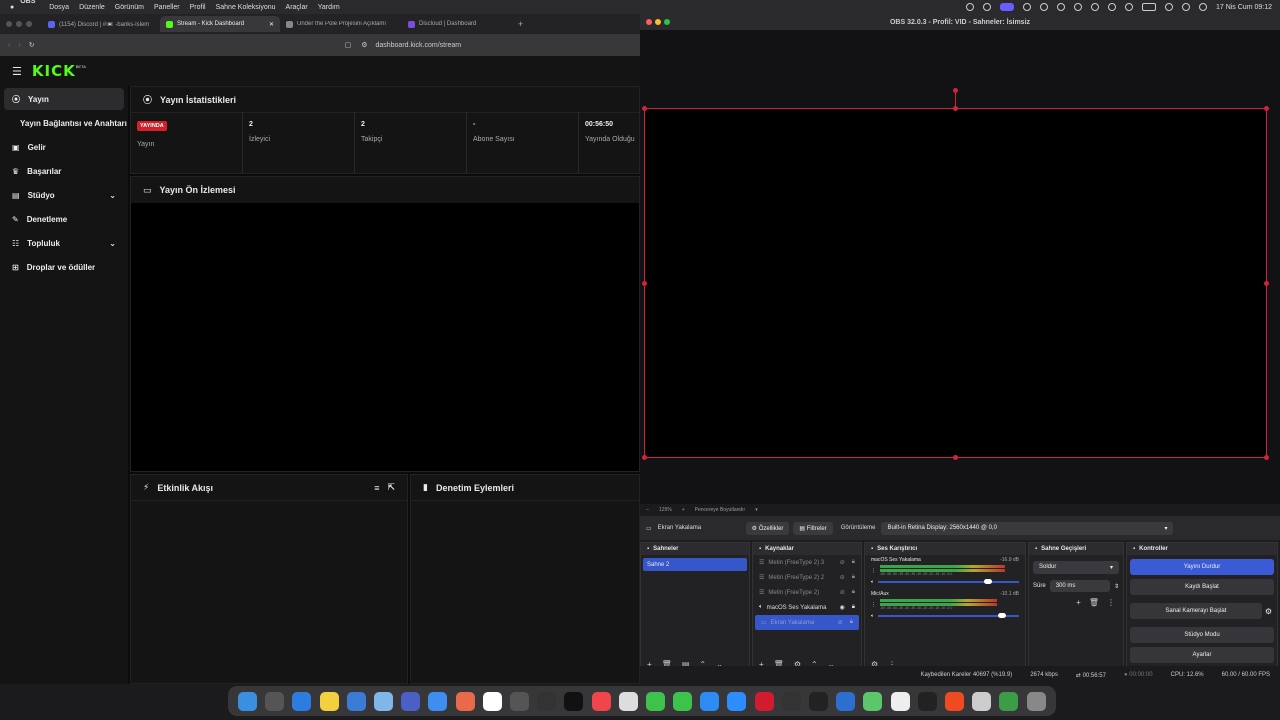 The width and height of the screenshot is (1280, 720). I want to click on apple-icon: ●, so click(12, 7).